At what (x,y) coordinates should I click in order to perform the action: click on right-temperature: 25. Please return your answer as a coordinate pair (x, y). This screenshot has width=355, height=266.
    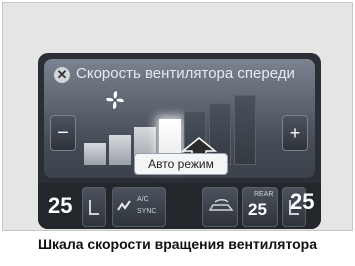
    Looking at the image, I should click on (302, 202).